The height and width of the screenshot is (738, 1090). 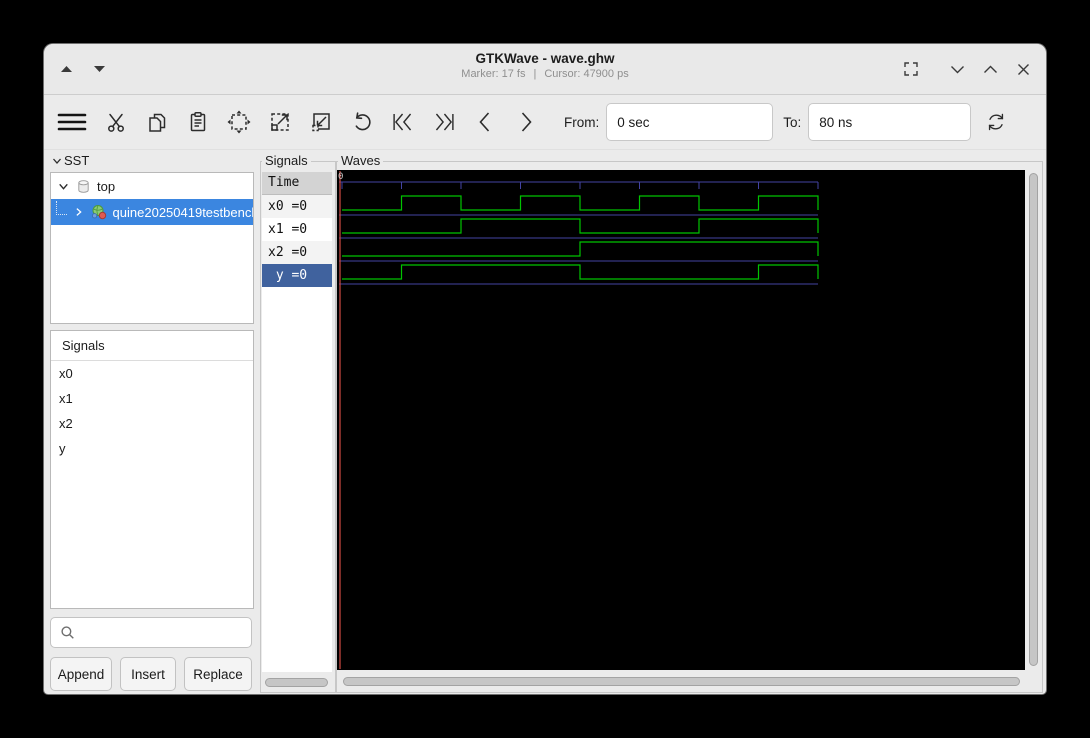 I want to click on replace-button: Replace, so click(x=218, y=674).